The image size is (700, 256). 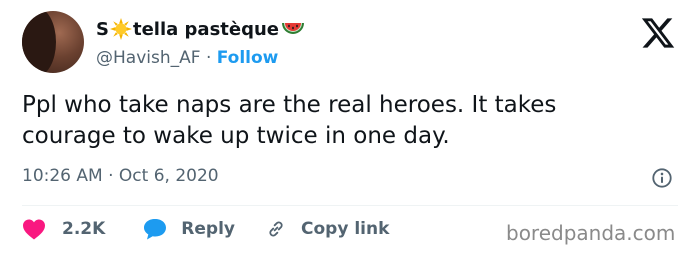 What do you see at coordinates (84, 229) in the screenshot?
I see `like-count: 2.2K` at bounding box center [84, 229].